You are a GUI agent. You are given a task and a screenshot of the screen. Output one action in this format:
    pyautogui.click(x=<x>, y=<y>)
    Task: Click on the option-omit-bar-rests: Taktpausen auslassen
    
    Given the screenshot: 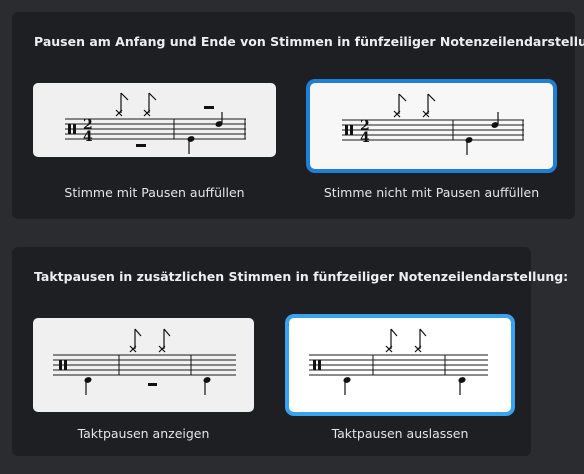 What is the action you would take?
    pyautogui.click(x=400, y=383)
    